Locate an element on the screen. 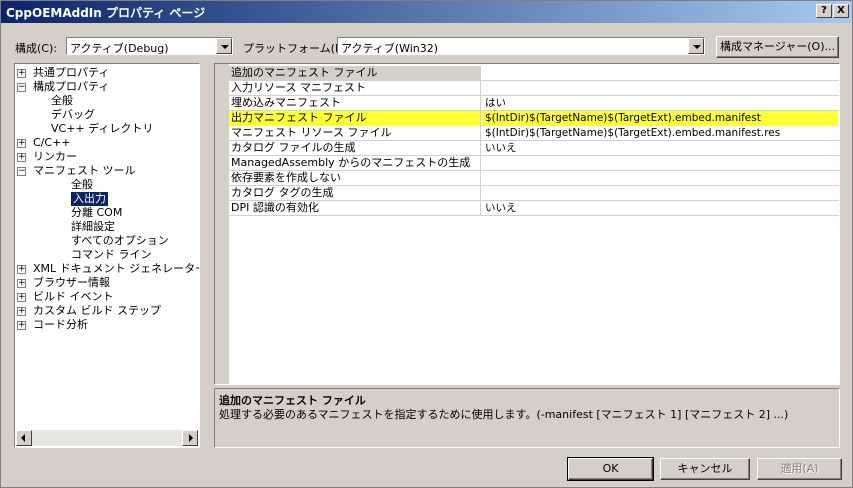 This screenshot has width=853, height=488. property-row: カタログ タグの生成 is located at coordinates (534, 193).